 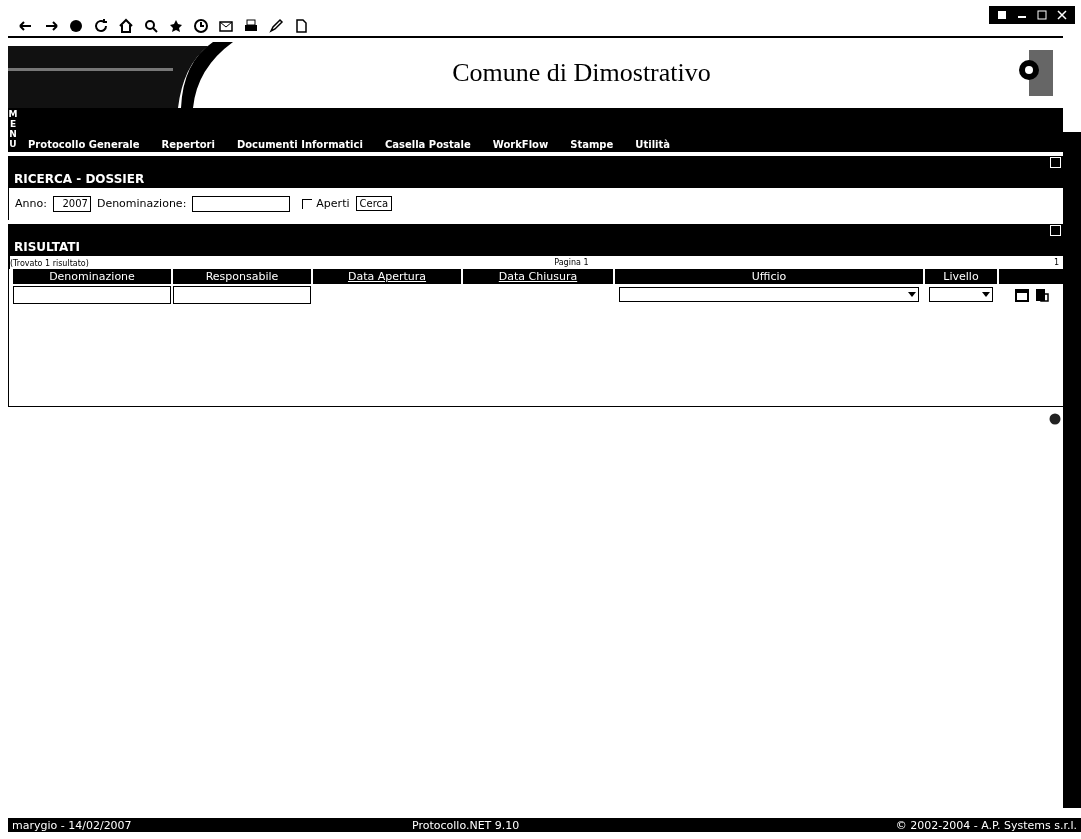 What do you see at coordinates (176, 26) in the screenshot?
I see `favorites-icon` at bounding box center [176, 26].